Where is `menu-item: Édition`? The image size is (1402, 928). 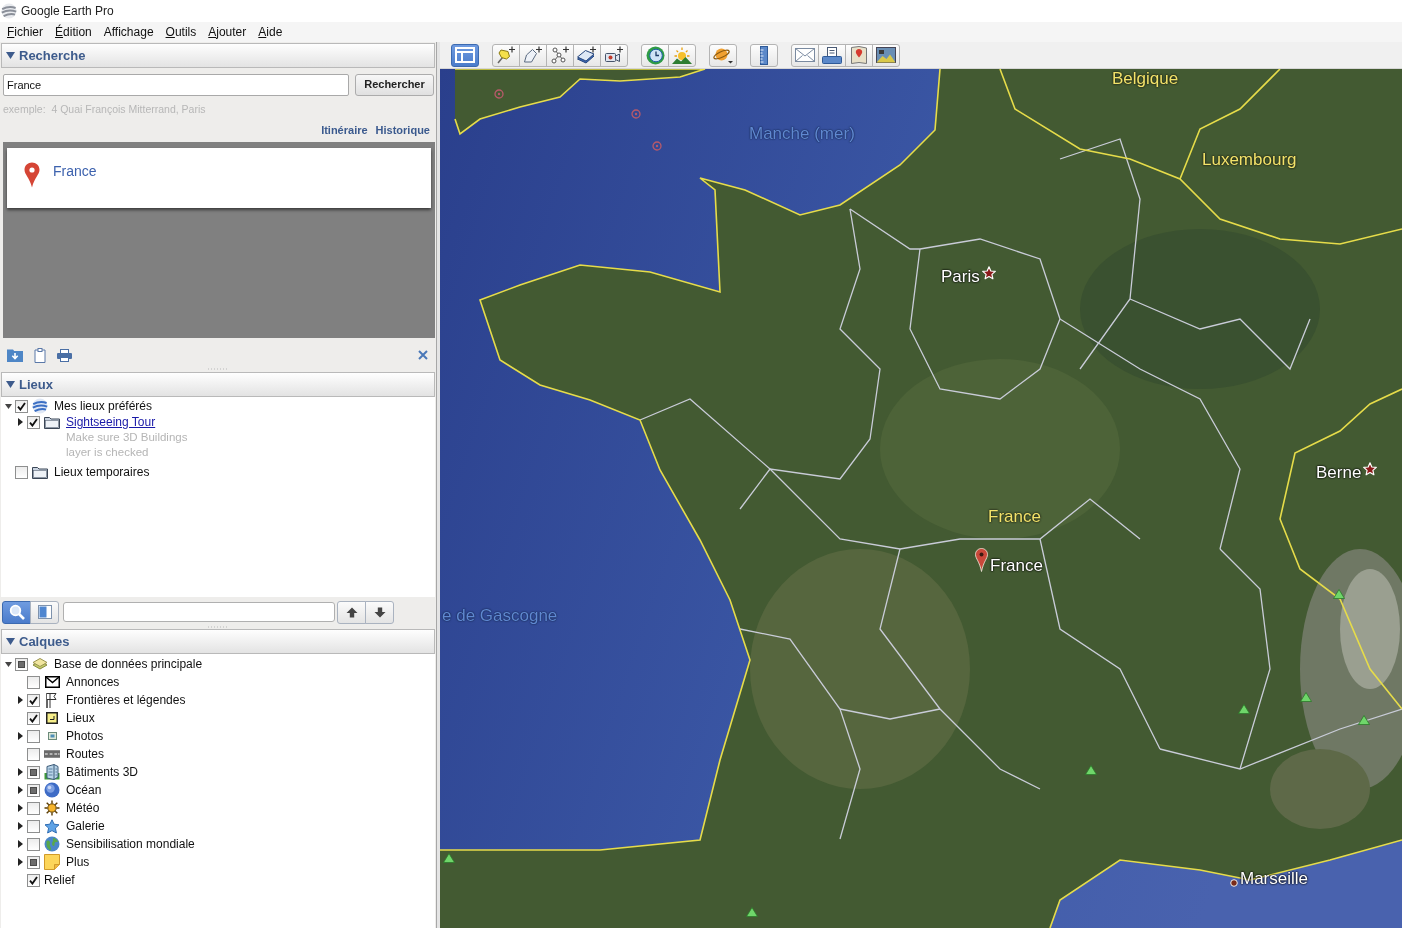 menu-item: Édition is located at coordinates (73, 32).